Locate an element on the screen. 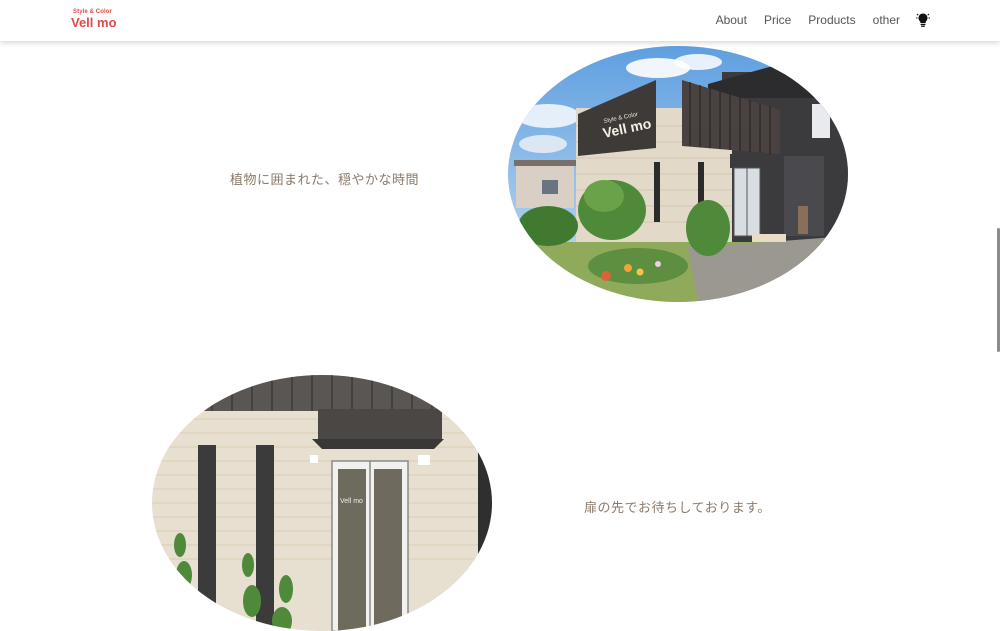  main-nav: About Price Products other is located at coordinates (814, 20).